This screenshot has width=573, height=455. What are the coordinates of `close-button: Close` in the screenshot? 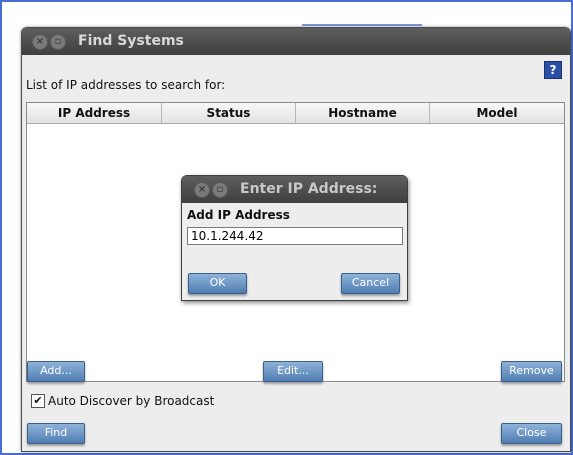 It's located at (531, 433).